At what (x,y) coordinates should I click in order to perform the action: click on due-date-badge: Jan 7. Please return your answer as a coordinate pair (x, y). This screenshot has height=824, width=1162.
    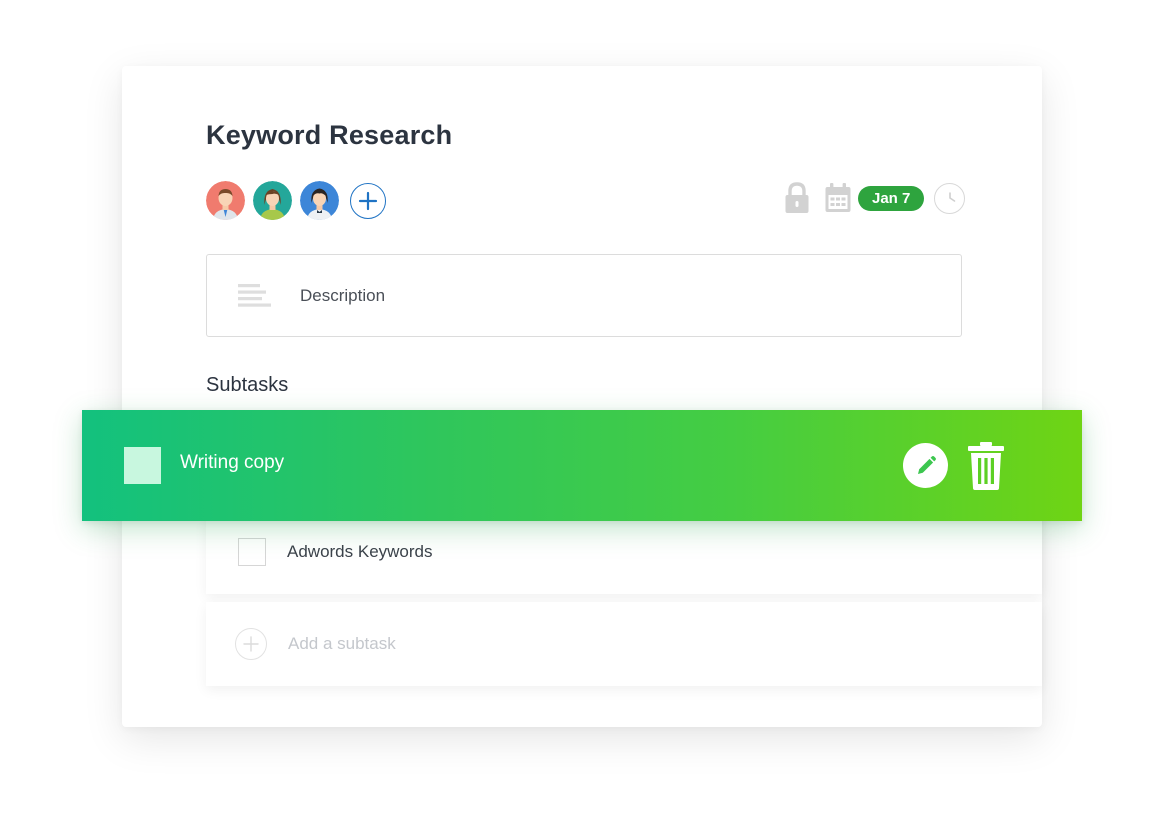
    Looking at the image, I should click on (891, 198).